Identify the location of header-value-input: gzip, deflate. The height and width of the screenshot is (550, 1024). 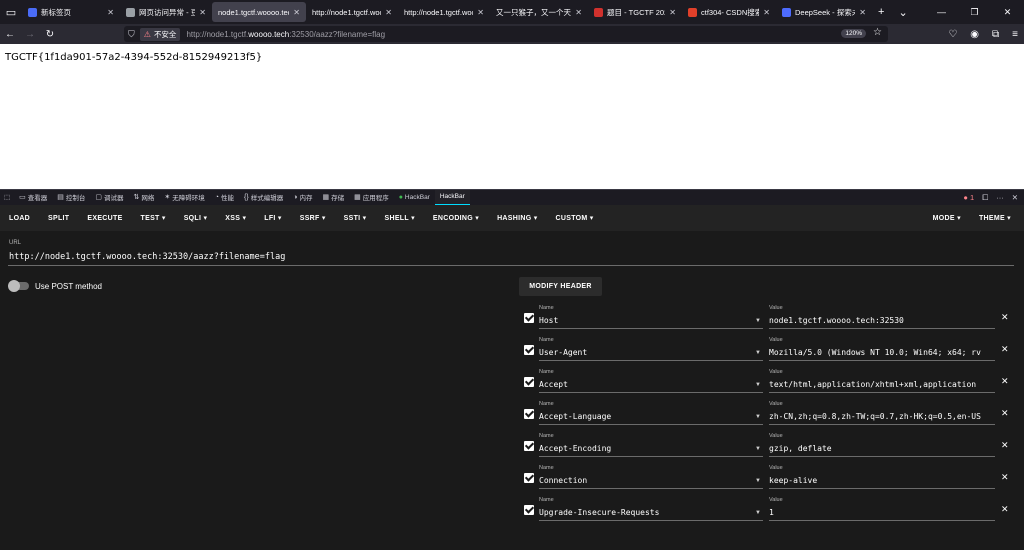
(882, 448).